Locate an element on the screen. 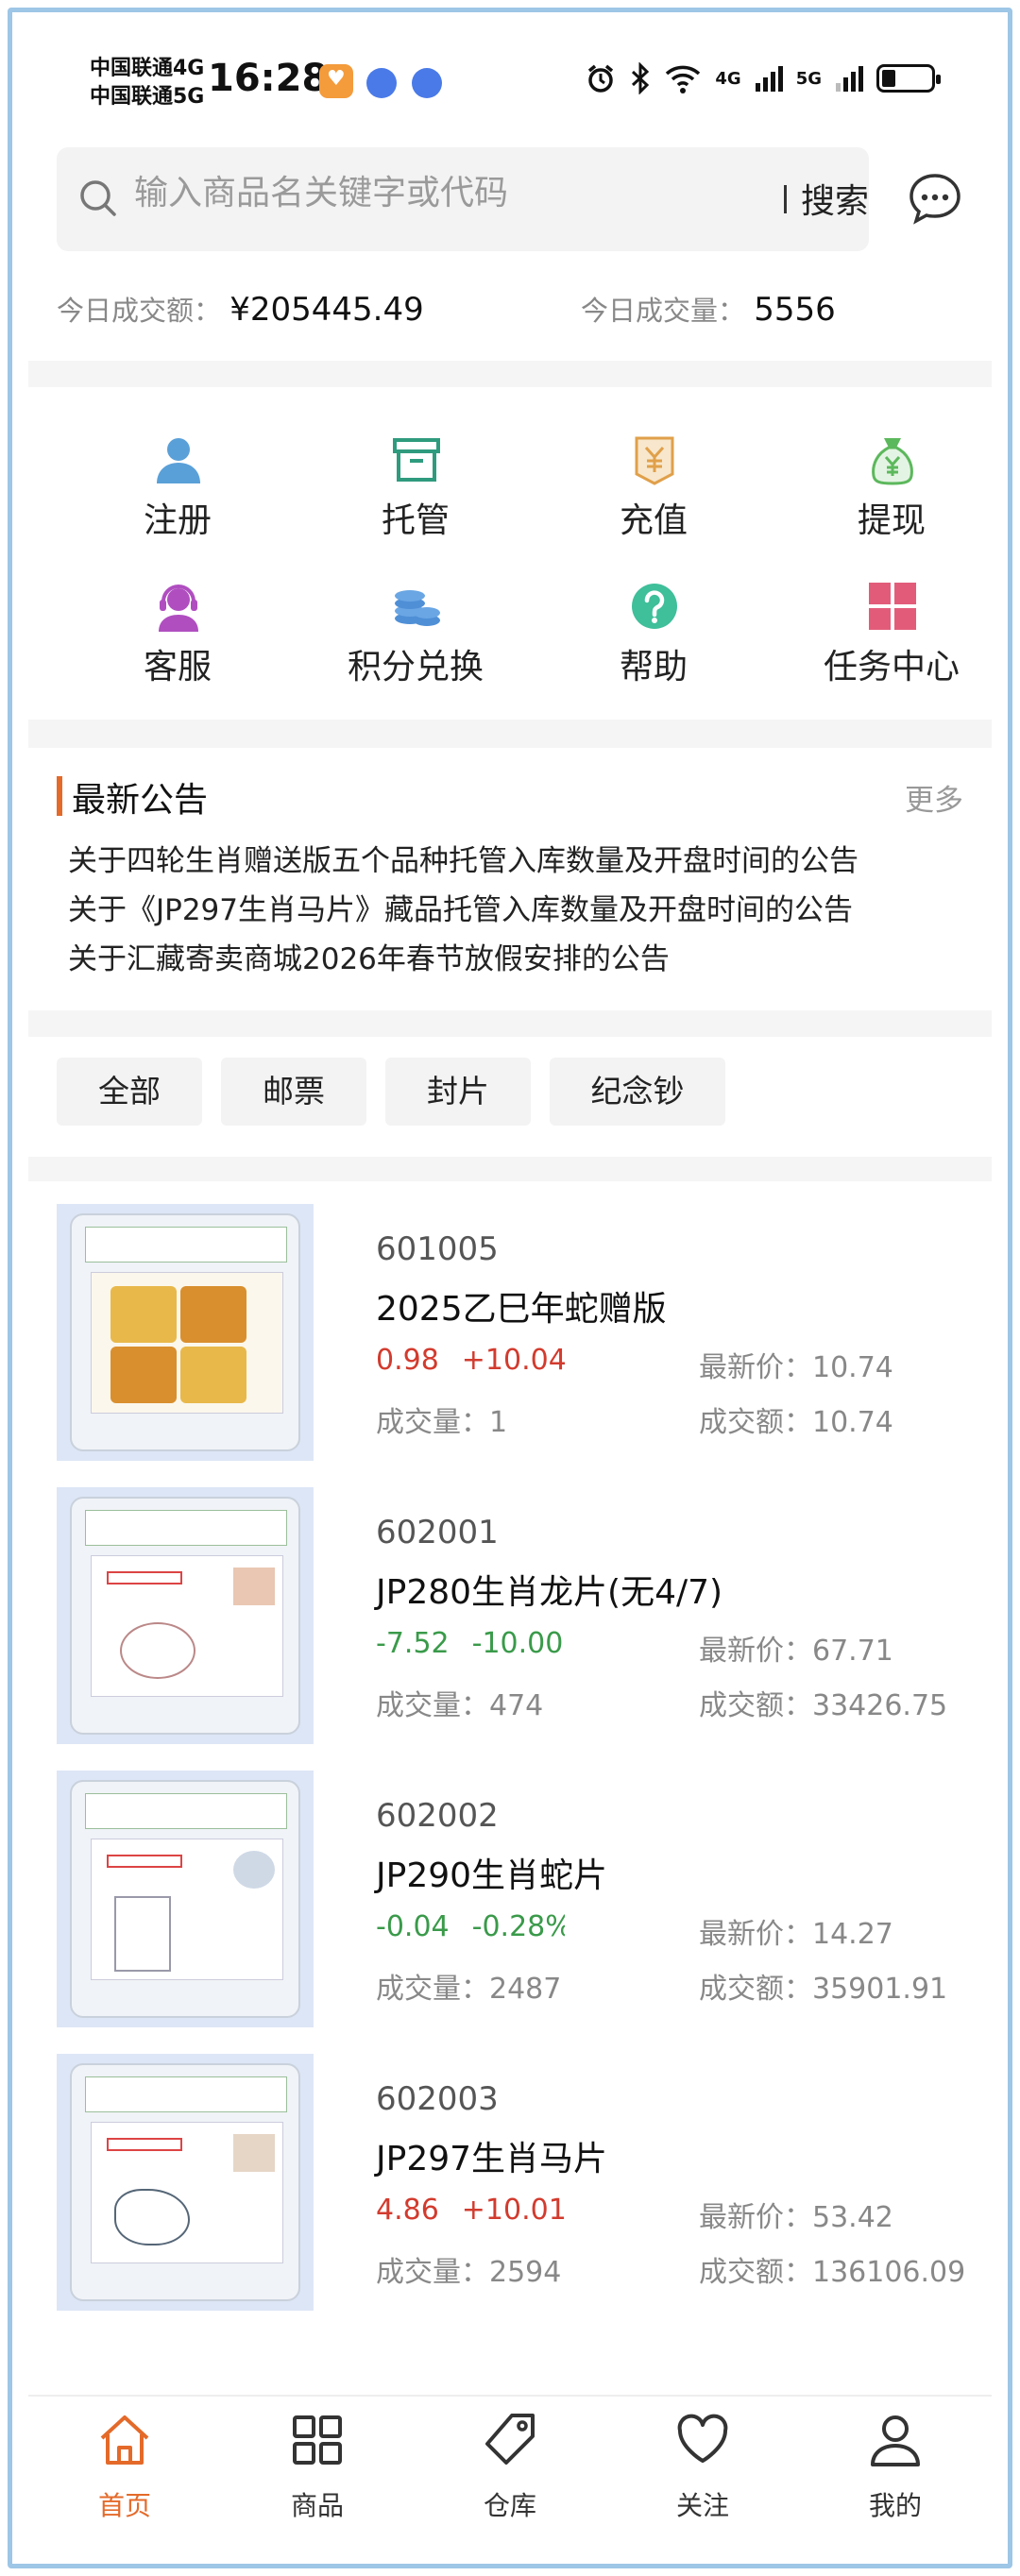 Image resolution: width=1020 pixels, height=2576 pixels. chat-bubble-icon is located at coordinates (935, 198).